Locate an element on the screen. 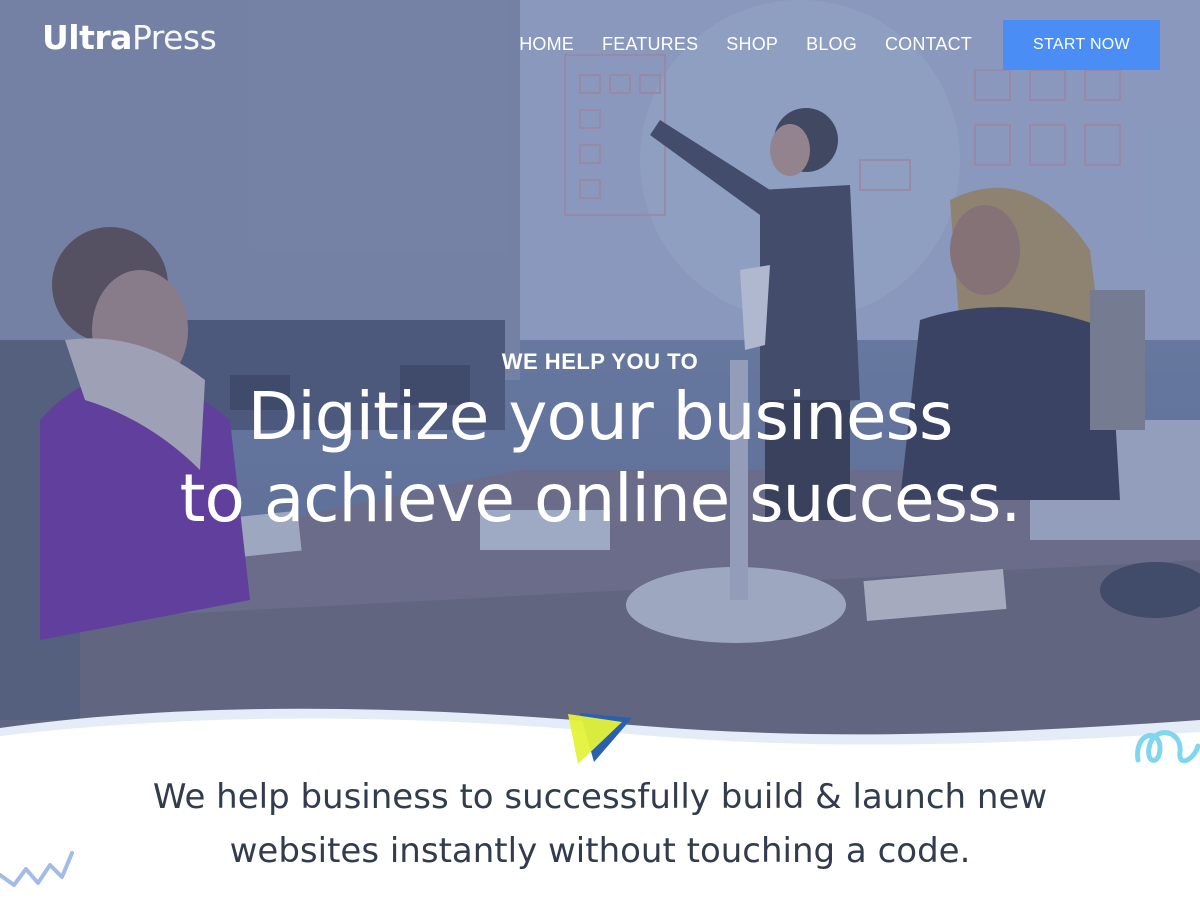  nav-item-contact: CONTACT is located at coordinates (928, 44).